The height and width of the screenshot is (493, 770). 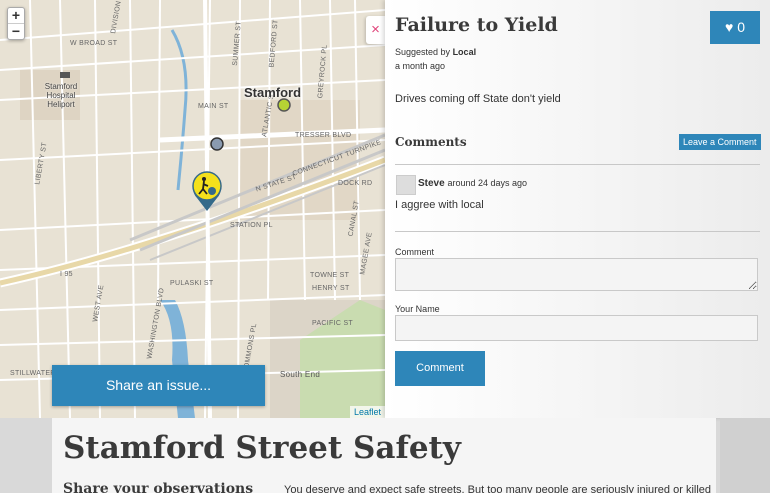 What do you see at coordinates (487, 183) in the screenshot?
I see `comment-time: around 24 days ago` at bounding box center [487, 183].